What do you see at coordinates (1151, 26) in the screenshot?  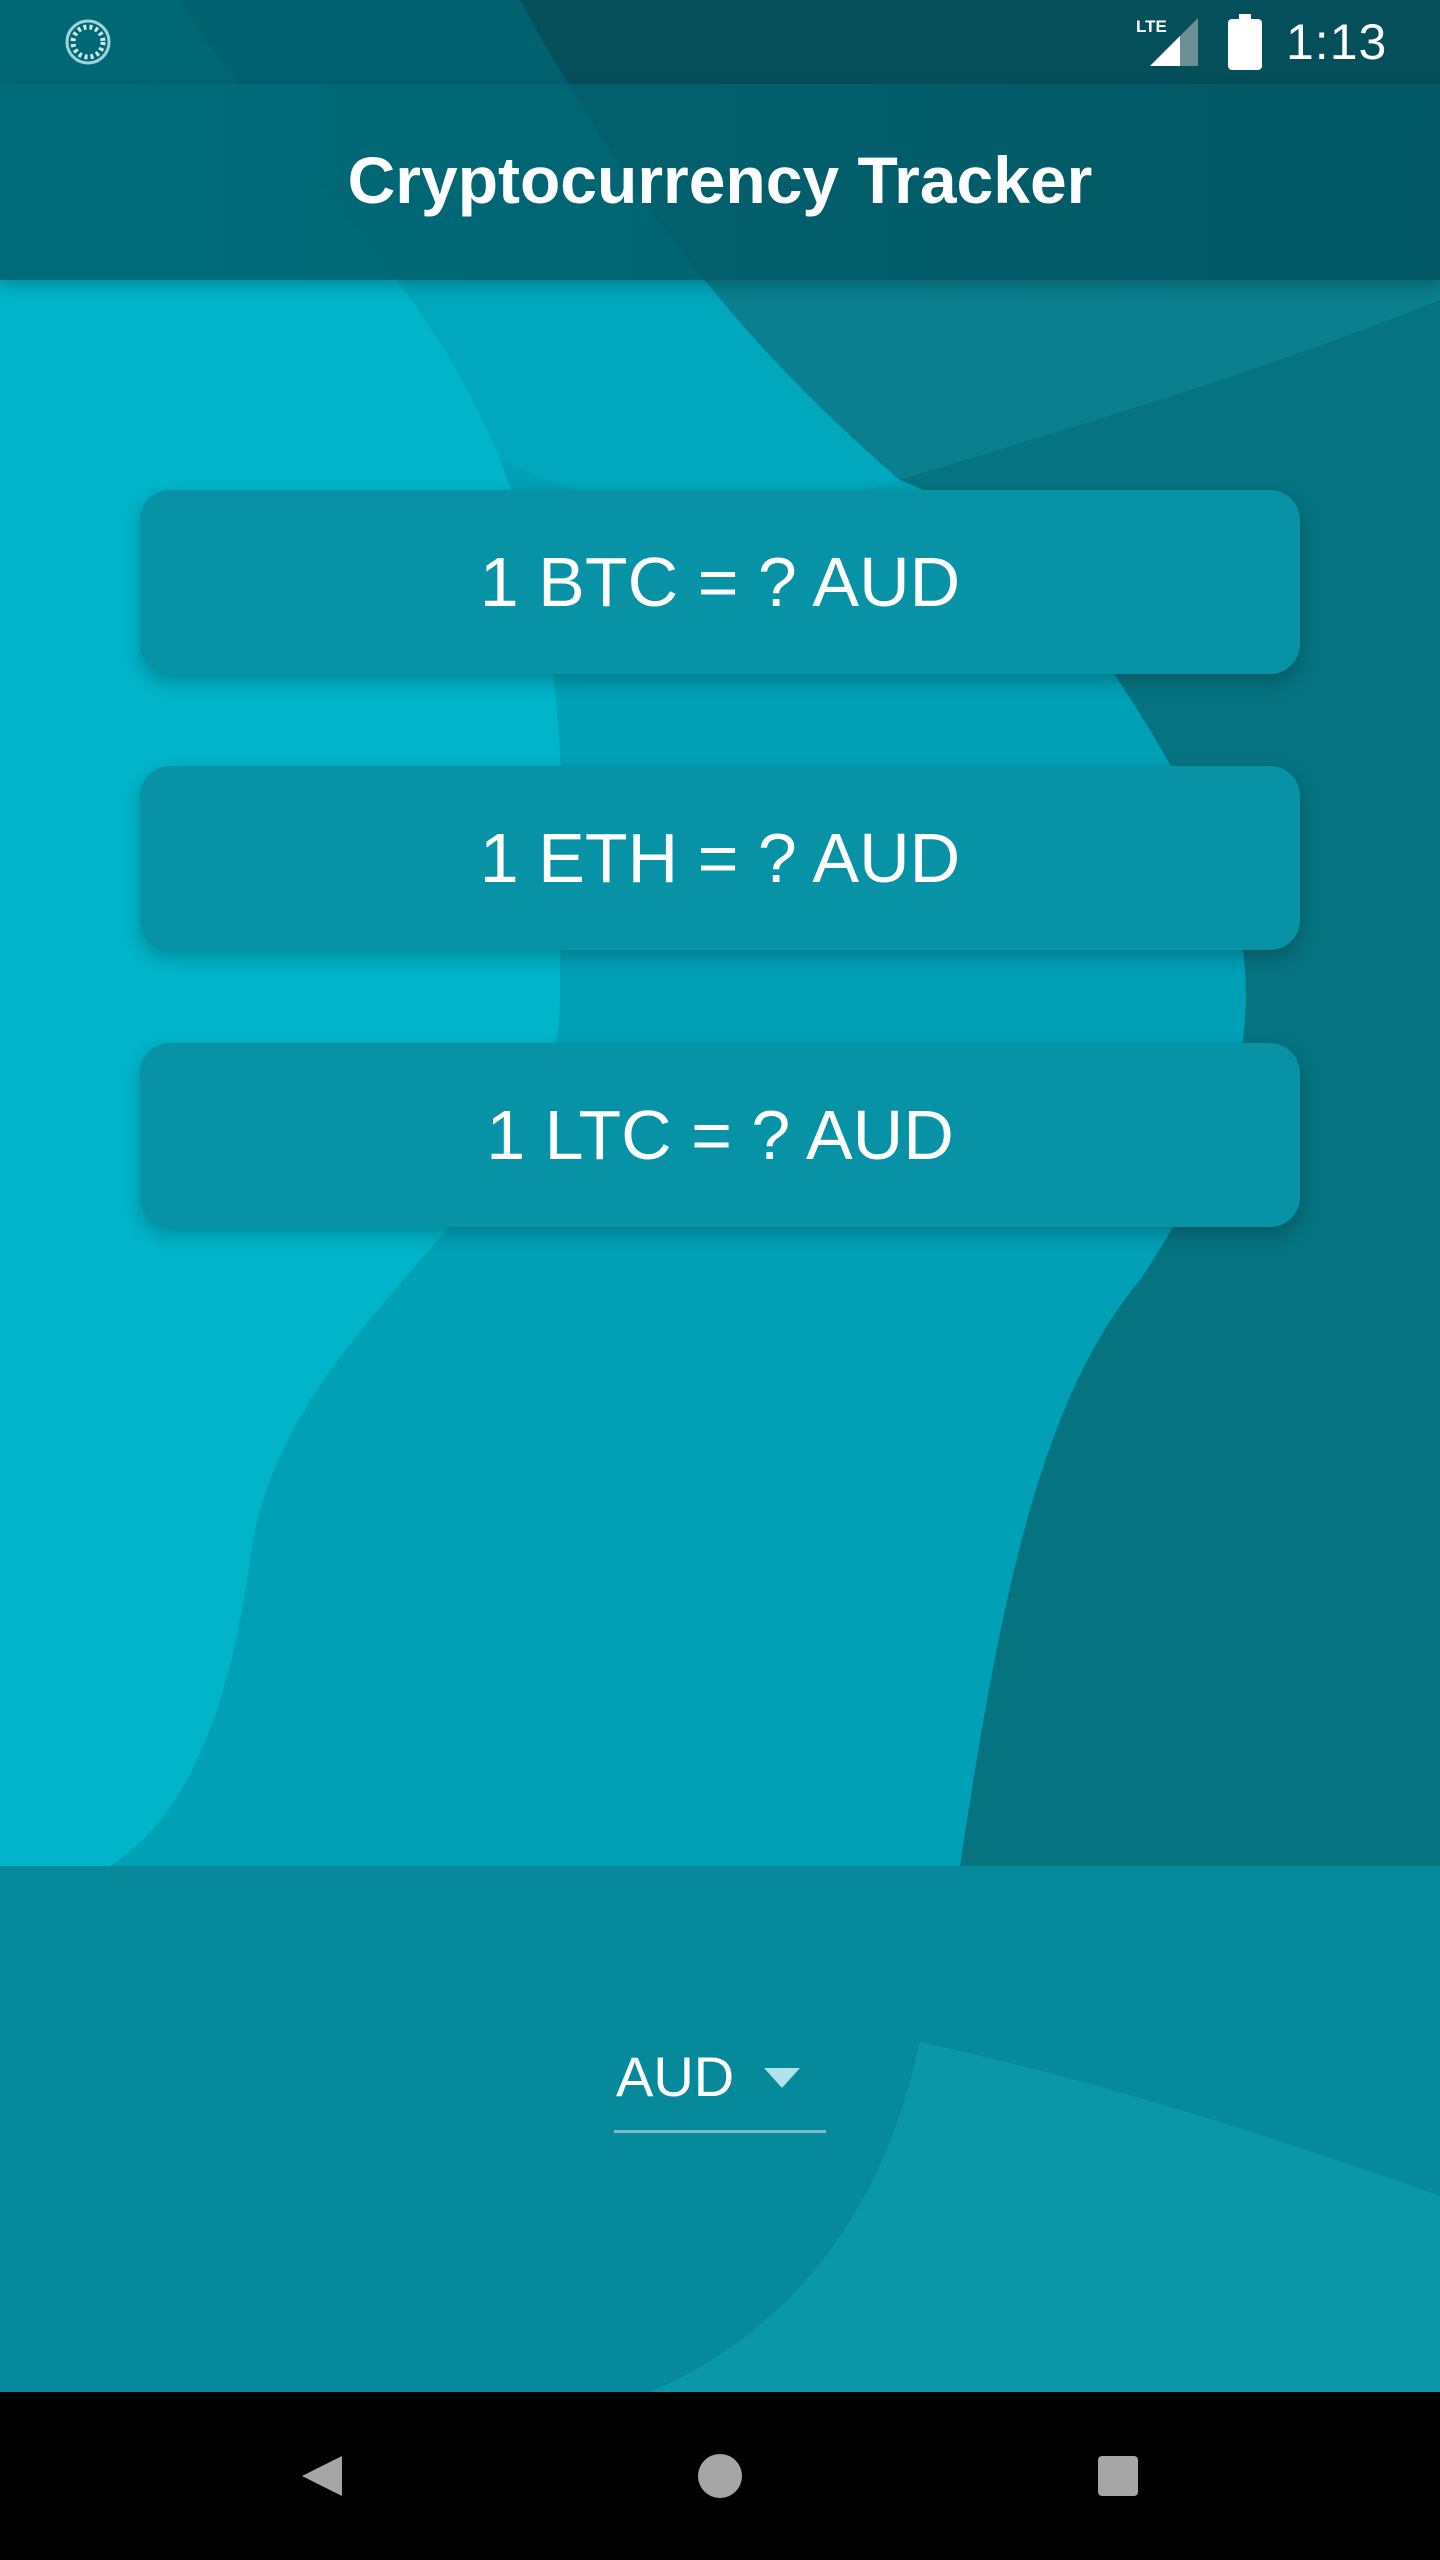 I see `lte-label: LTE` at bounding box center [1151, 26].